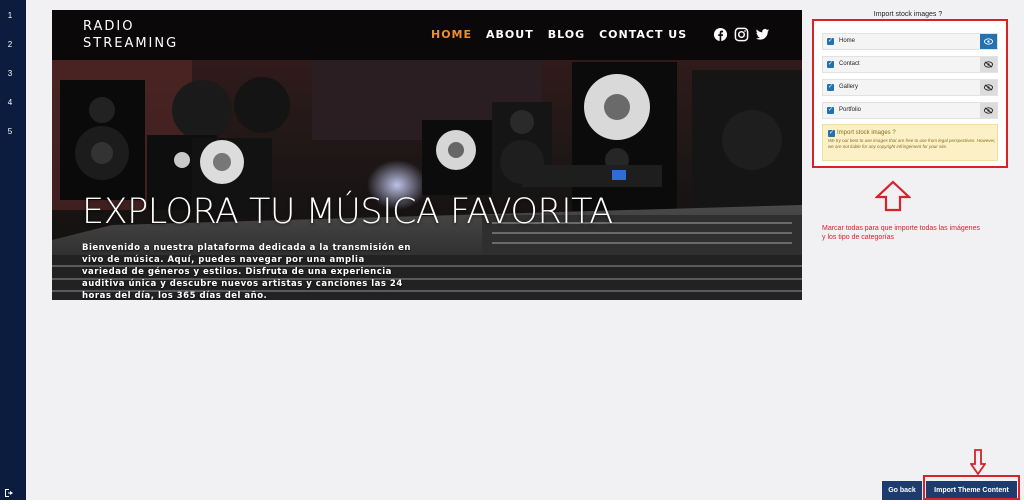 The image size is (1024, 500). Describe the element at coordinates (13, 250) in the screenshot. I see `wizard-steps-sidebar: 1 2 3 4 5` at that location.